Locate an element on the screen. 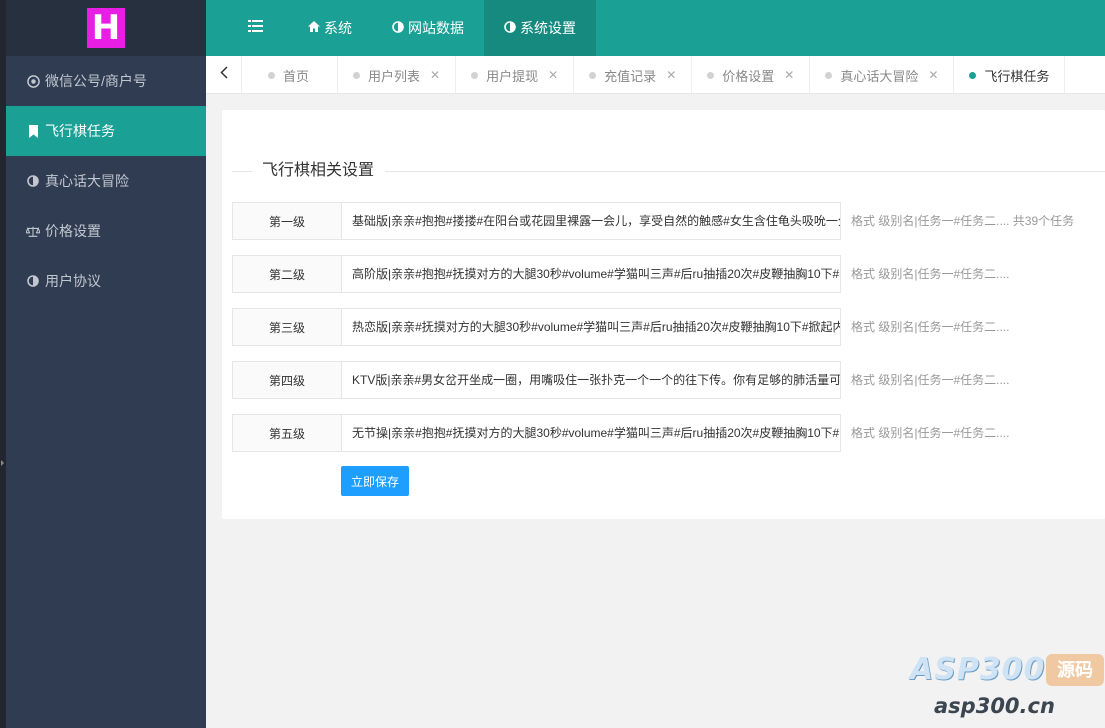 The width and height of the screenshot is (1105, 728). tab-label: 真心话大冒险 is located at coordinates (879, 76).